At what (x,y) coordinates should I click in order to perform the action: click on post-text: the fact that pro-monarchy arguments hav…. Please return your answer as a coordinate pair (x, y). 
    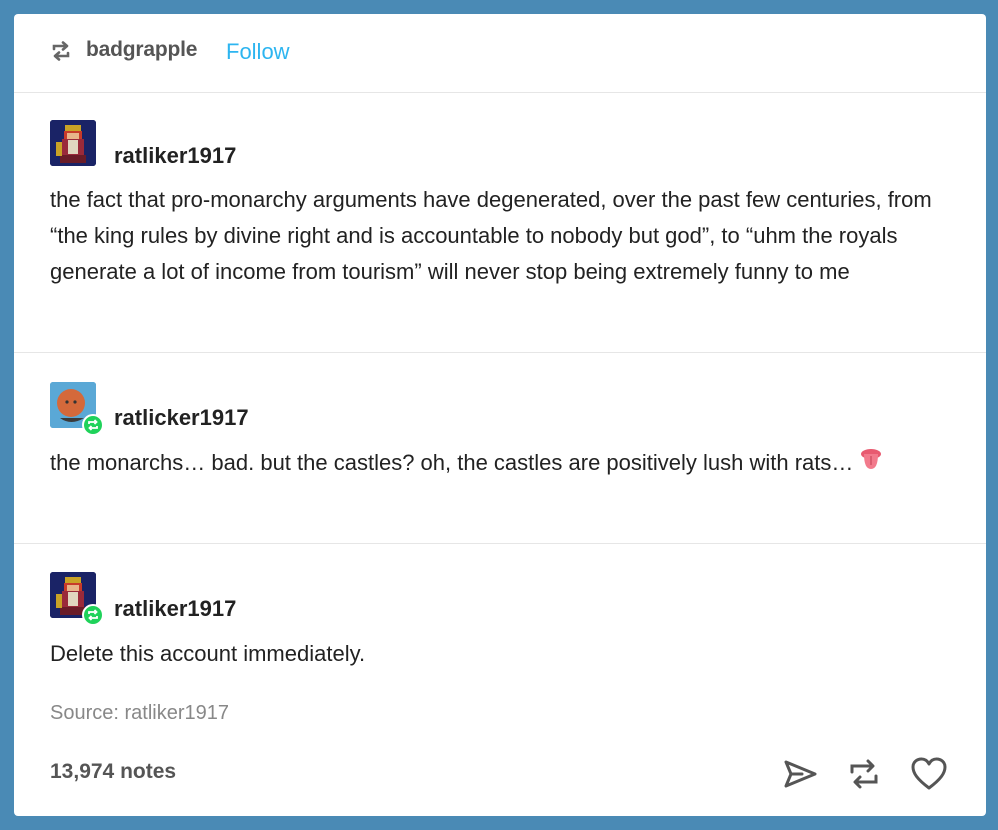
    Looking at the image, I should click on (491, 235).